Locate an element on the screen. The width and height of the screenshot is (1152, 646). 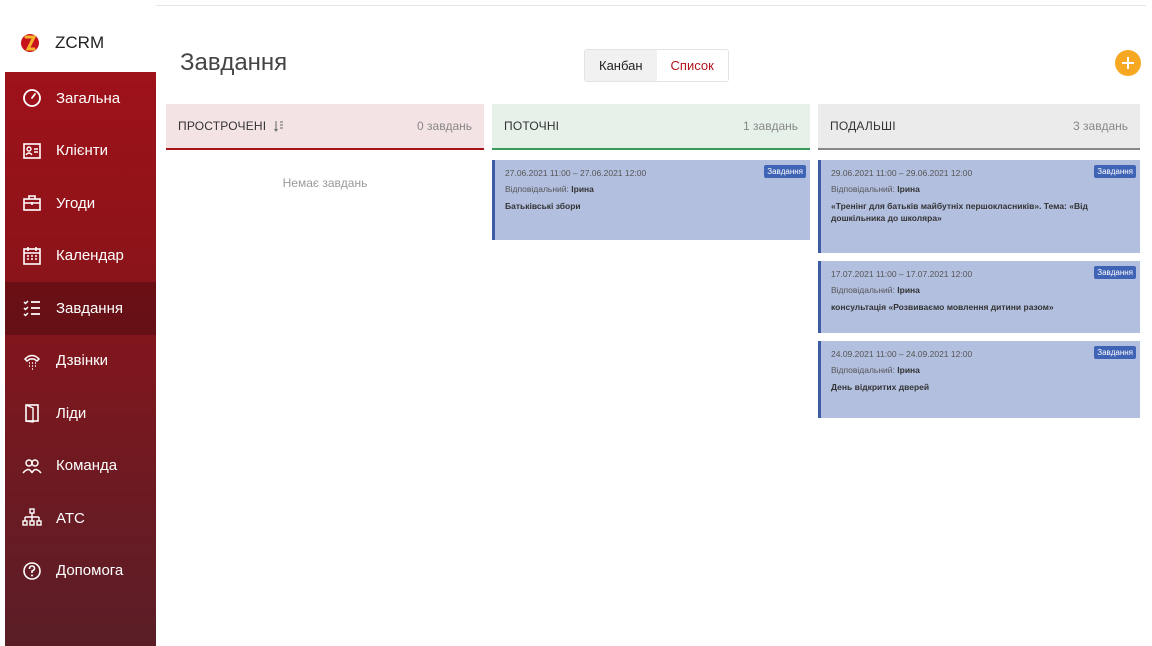
sidebar-item-label: Допомога is located at coordinates (90, 571).